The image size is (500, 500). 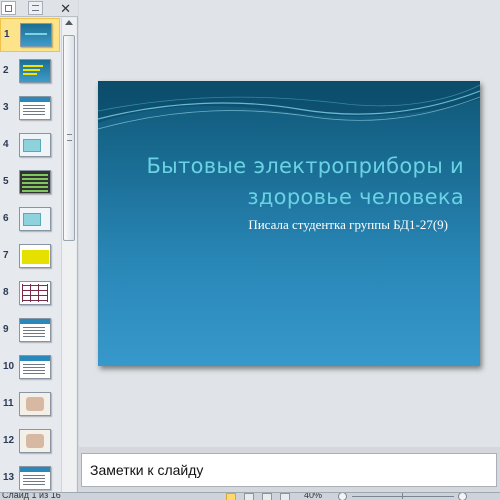 I want to click on slide-thumbnail-row: 2, so click(x=30, y=72).